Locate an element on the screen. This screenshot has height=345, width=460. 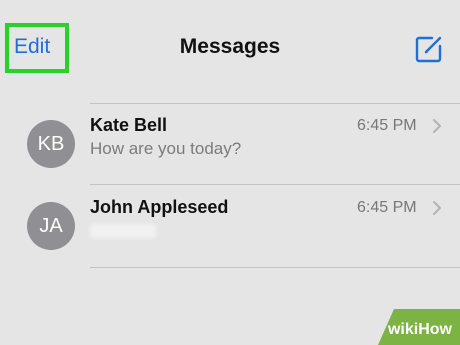
avatar: JA is located at coordinates (51, 226).